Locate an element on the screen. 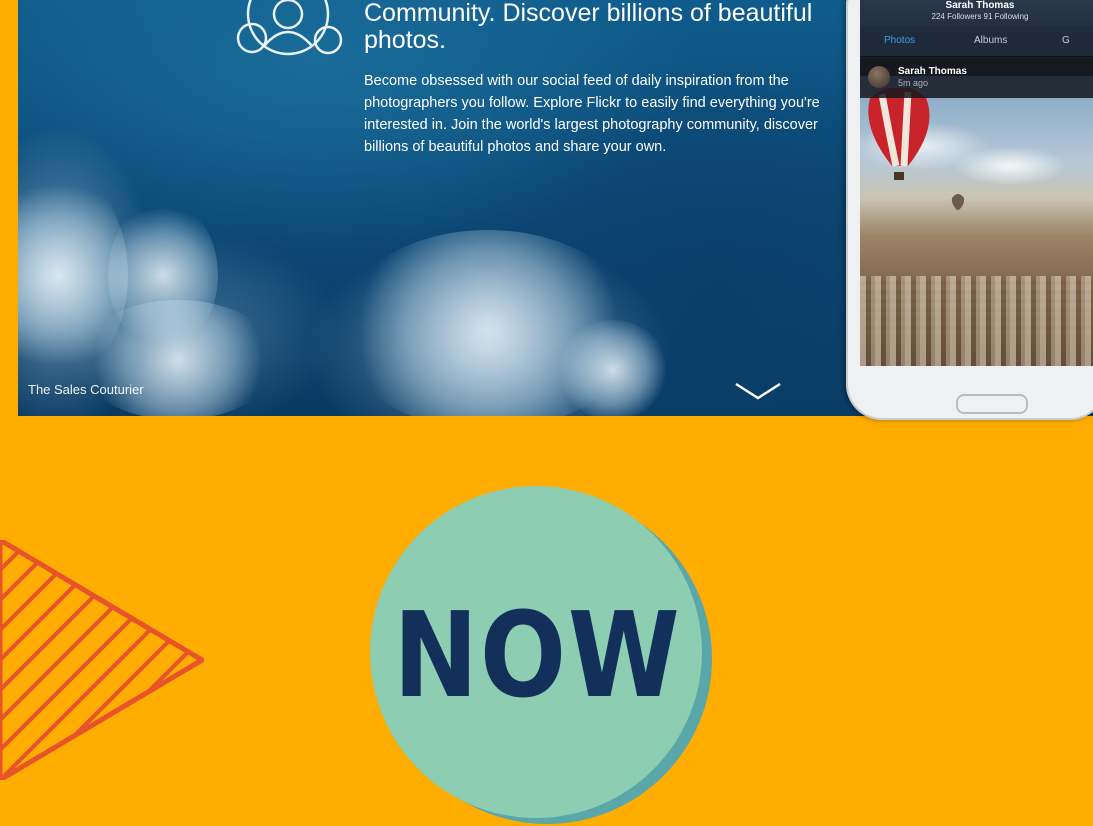 The width and height of the screenshot is (1093, 826). photo-credit: The Sales Couturier is located at coordinates (86, 389).